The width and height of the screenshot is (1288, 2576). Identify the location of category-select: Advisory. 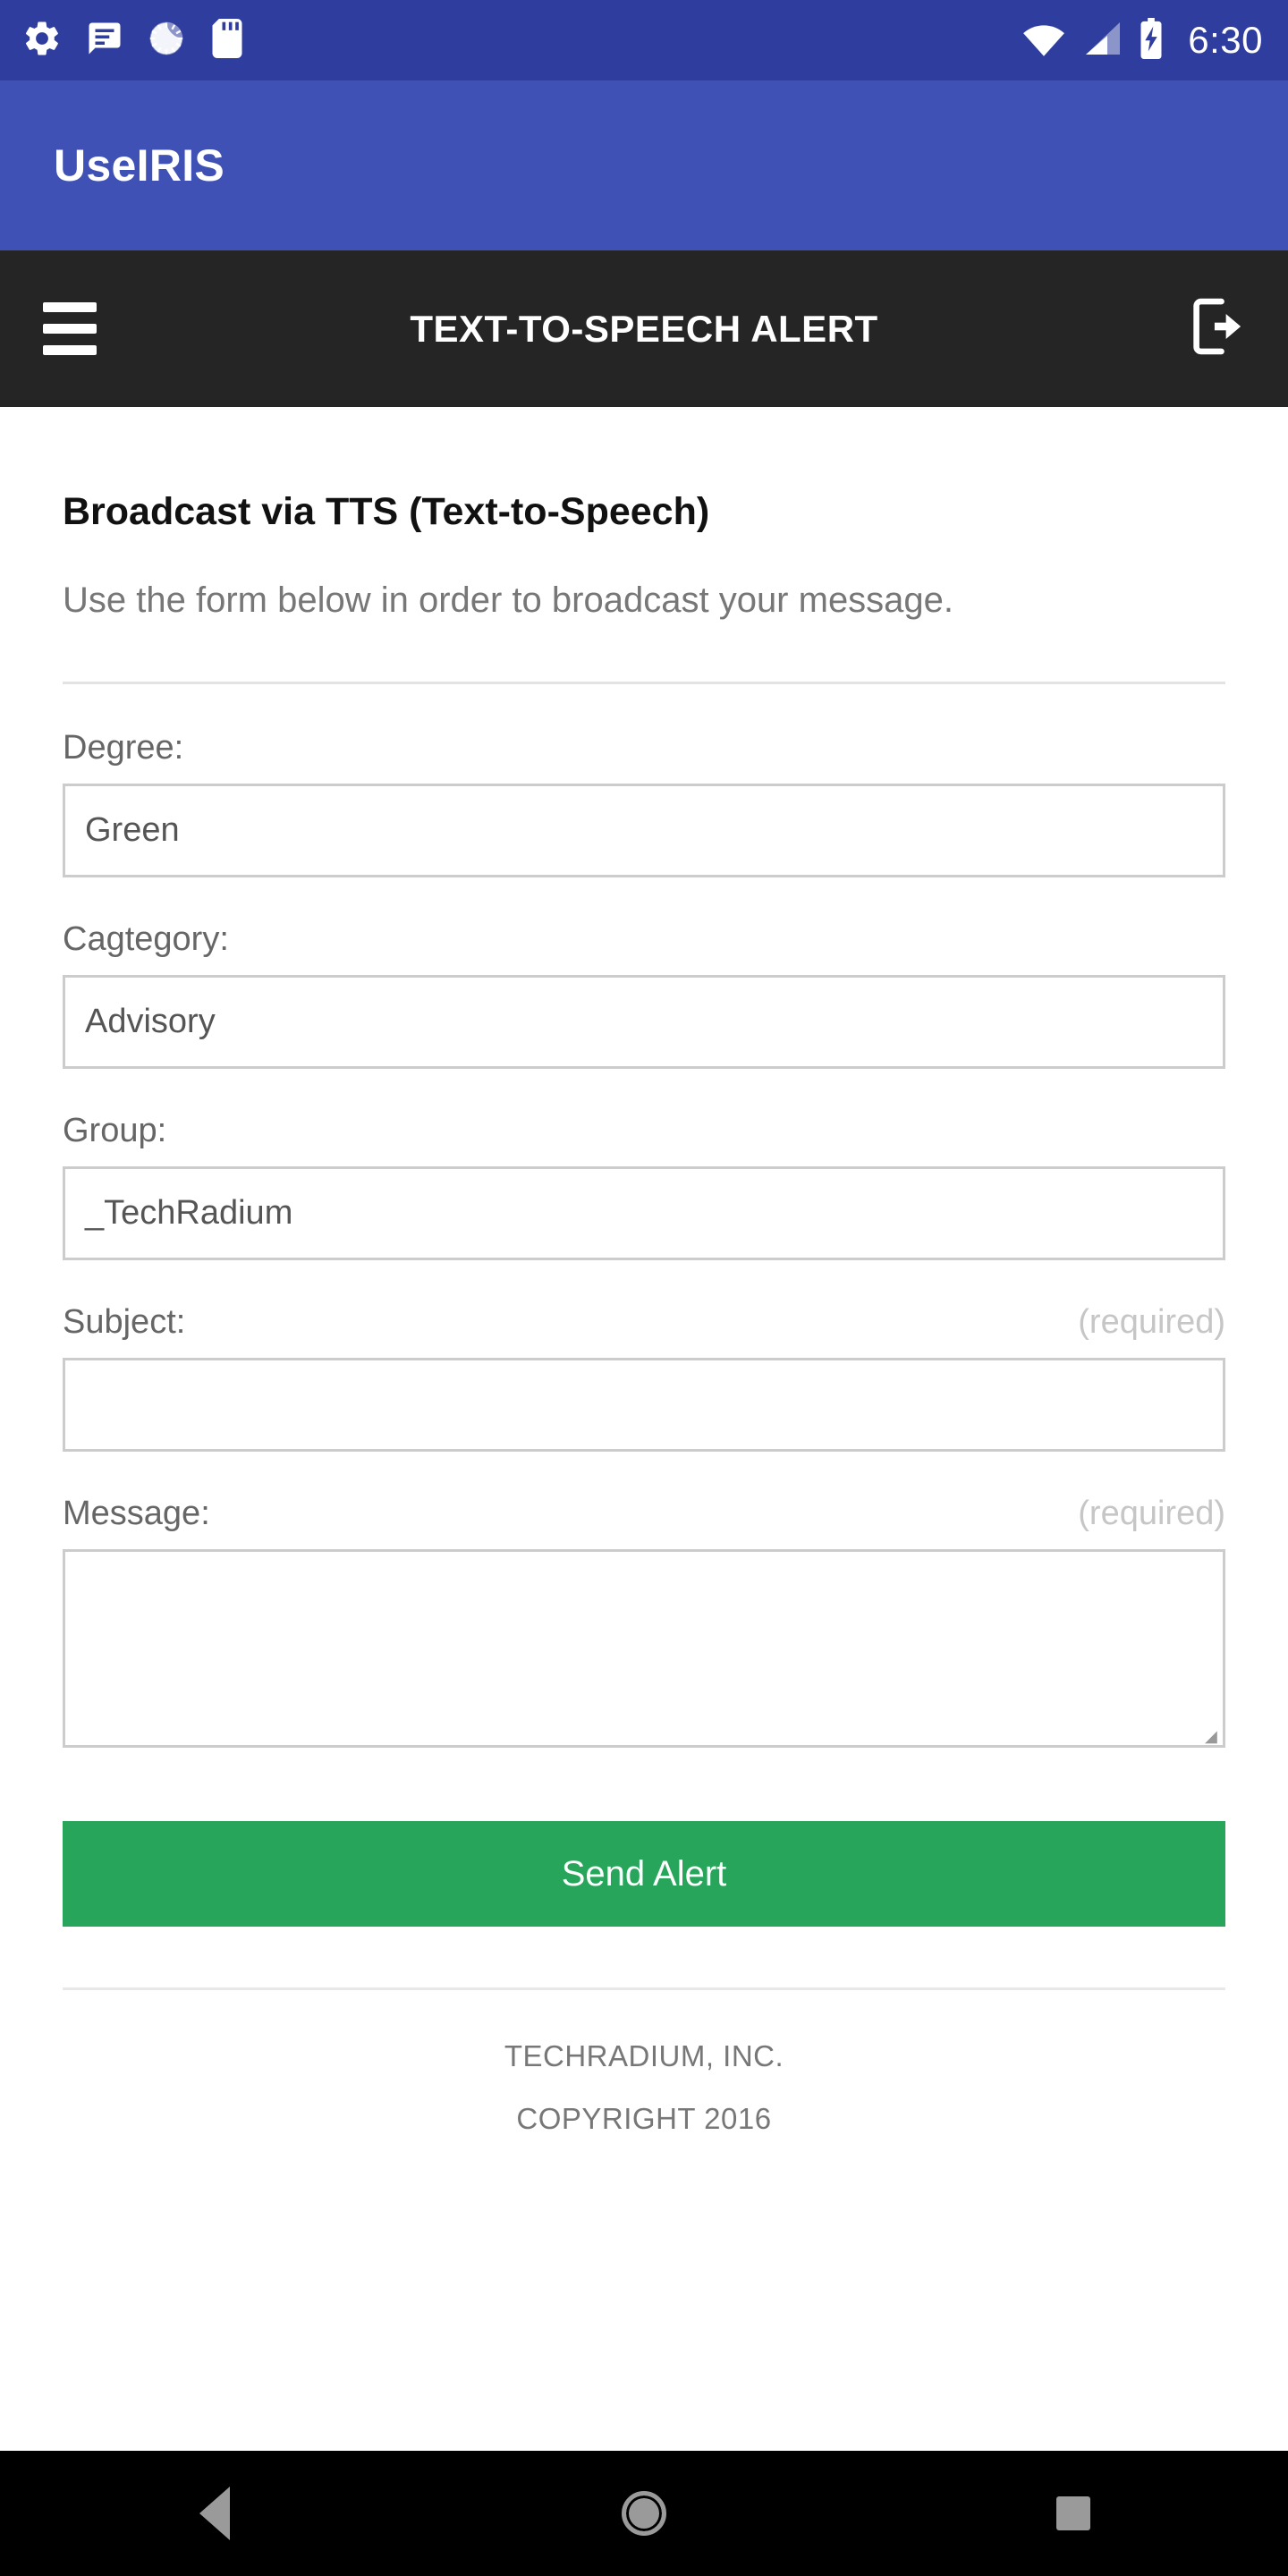
(644, 1022).